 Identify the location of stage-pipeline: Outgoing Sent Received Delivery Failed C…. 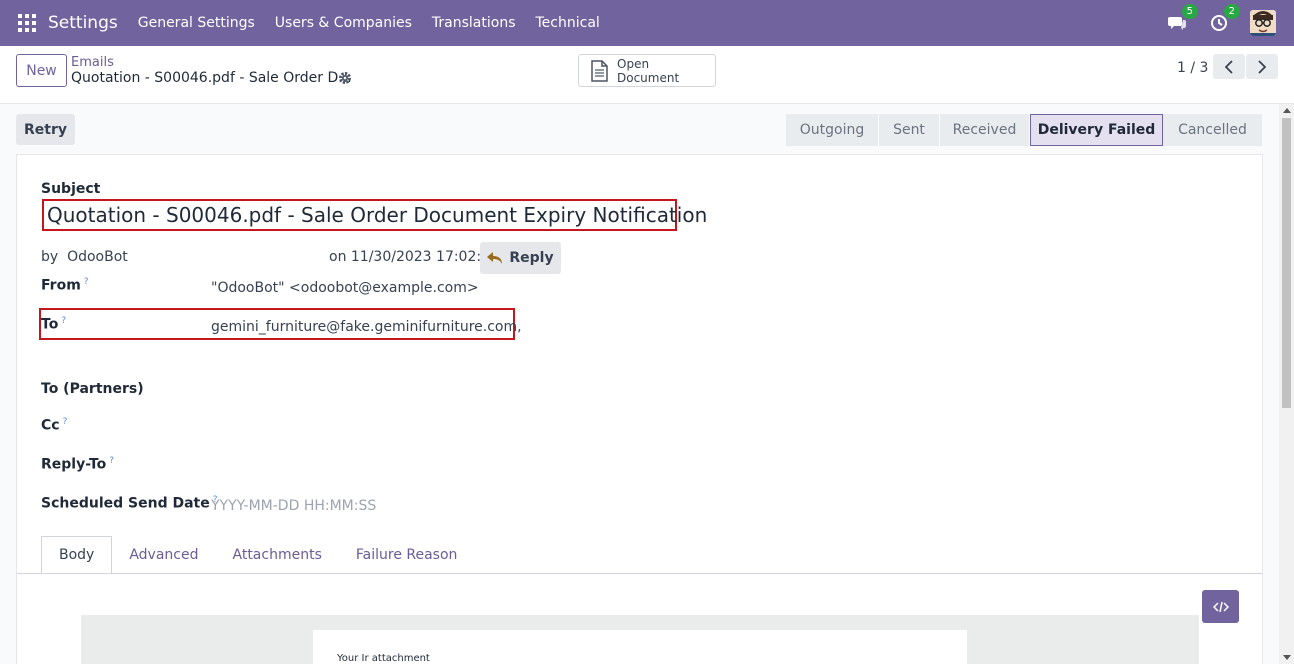
(1024, 130).